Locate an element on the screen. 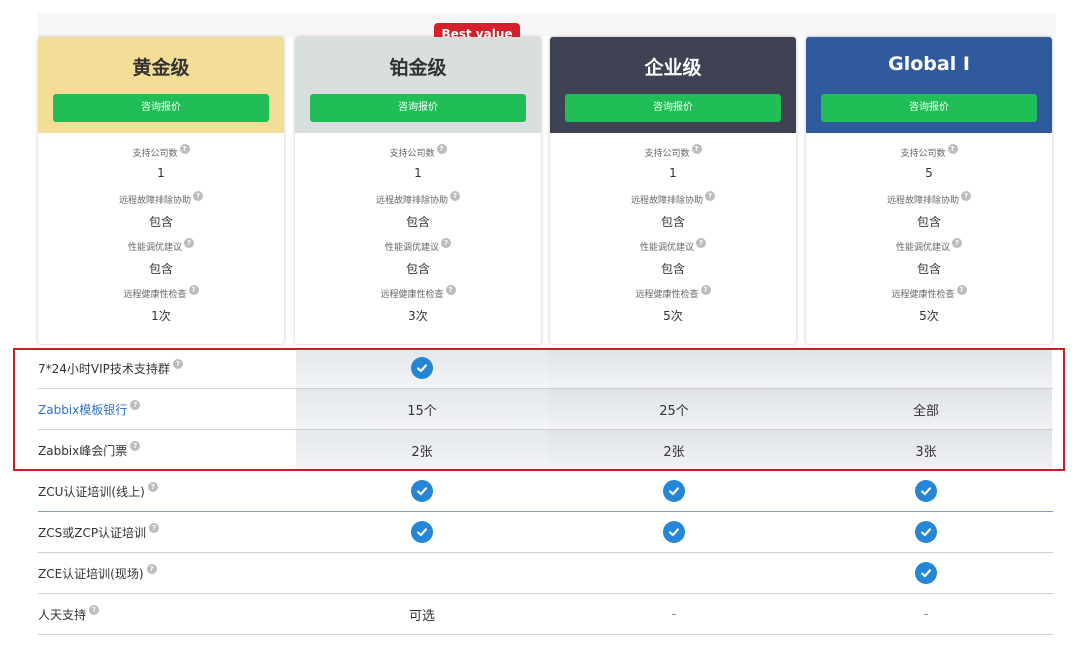  table-row: 人天支持? 可选 - - is located at coordinates (545, 614).